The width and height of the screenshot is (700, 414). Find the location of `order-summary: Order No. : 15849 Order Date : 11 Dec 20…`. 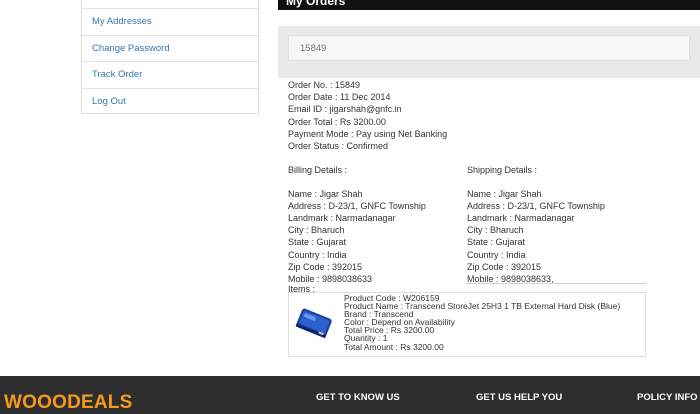

order-summary: Order No. : 15849 Order Date : 11 Dec 20… is located at coordinates (367, 115).